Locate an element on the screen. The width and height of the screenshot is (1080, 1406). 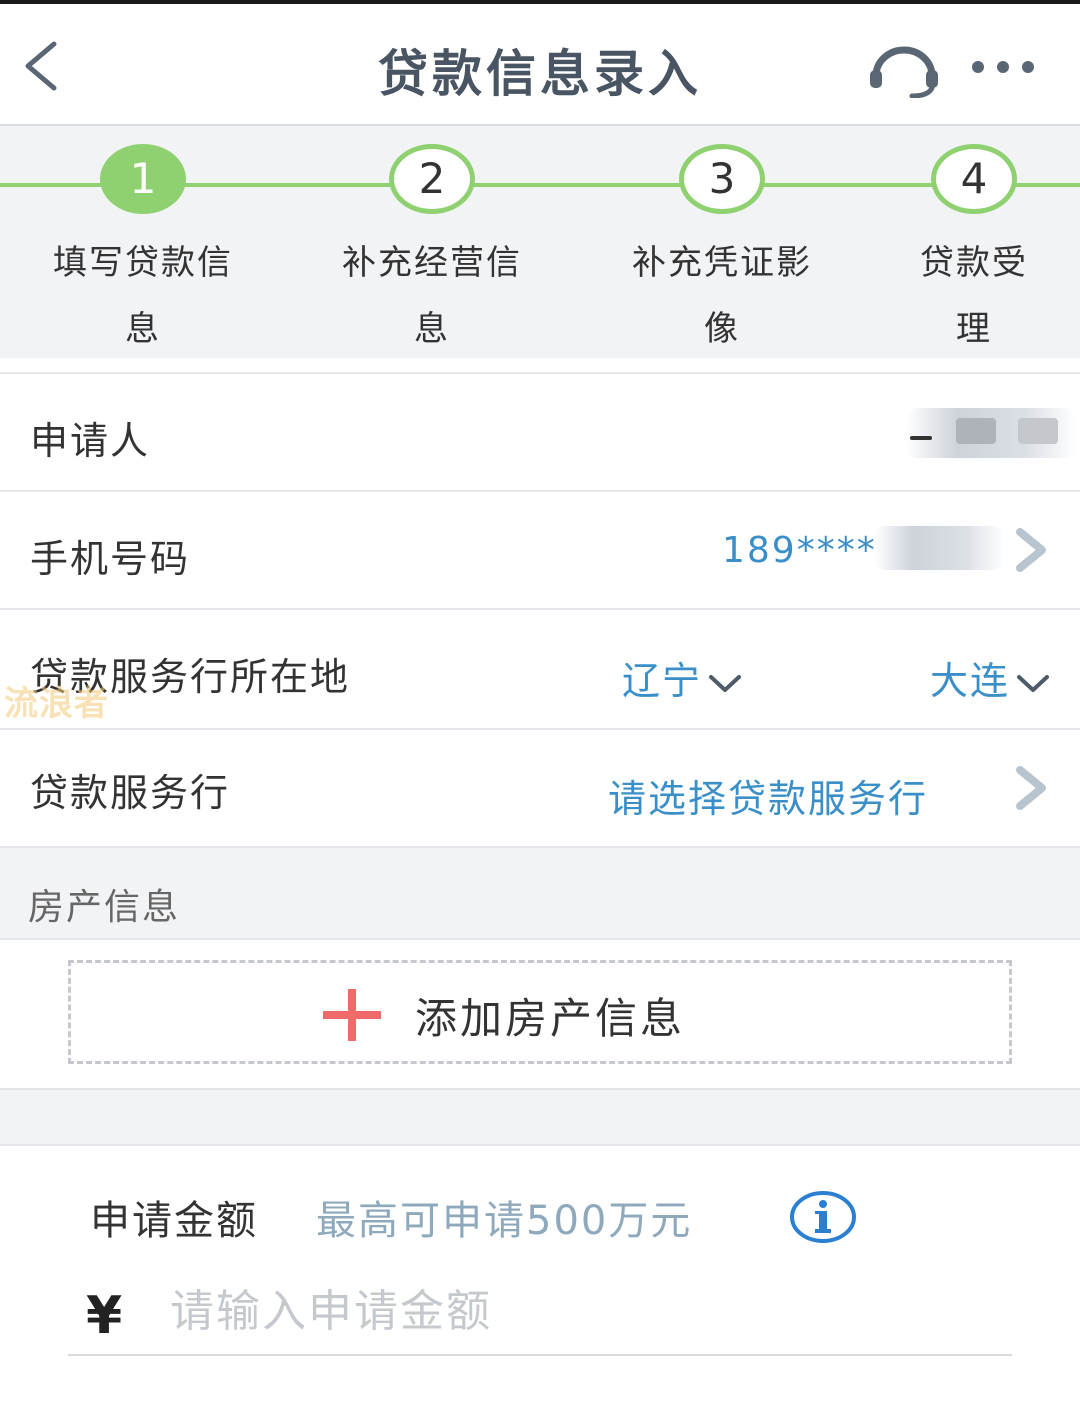
nav-bar: 贷款信息录入 is located at coordinates (540, 65).